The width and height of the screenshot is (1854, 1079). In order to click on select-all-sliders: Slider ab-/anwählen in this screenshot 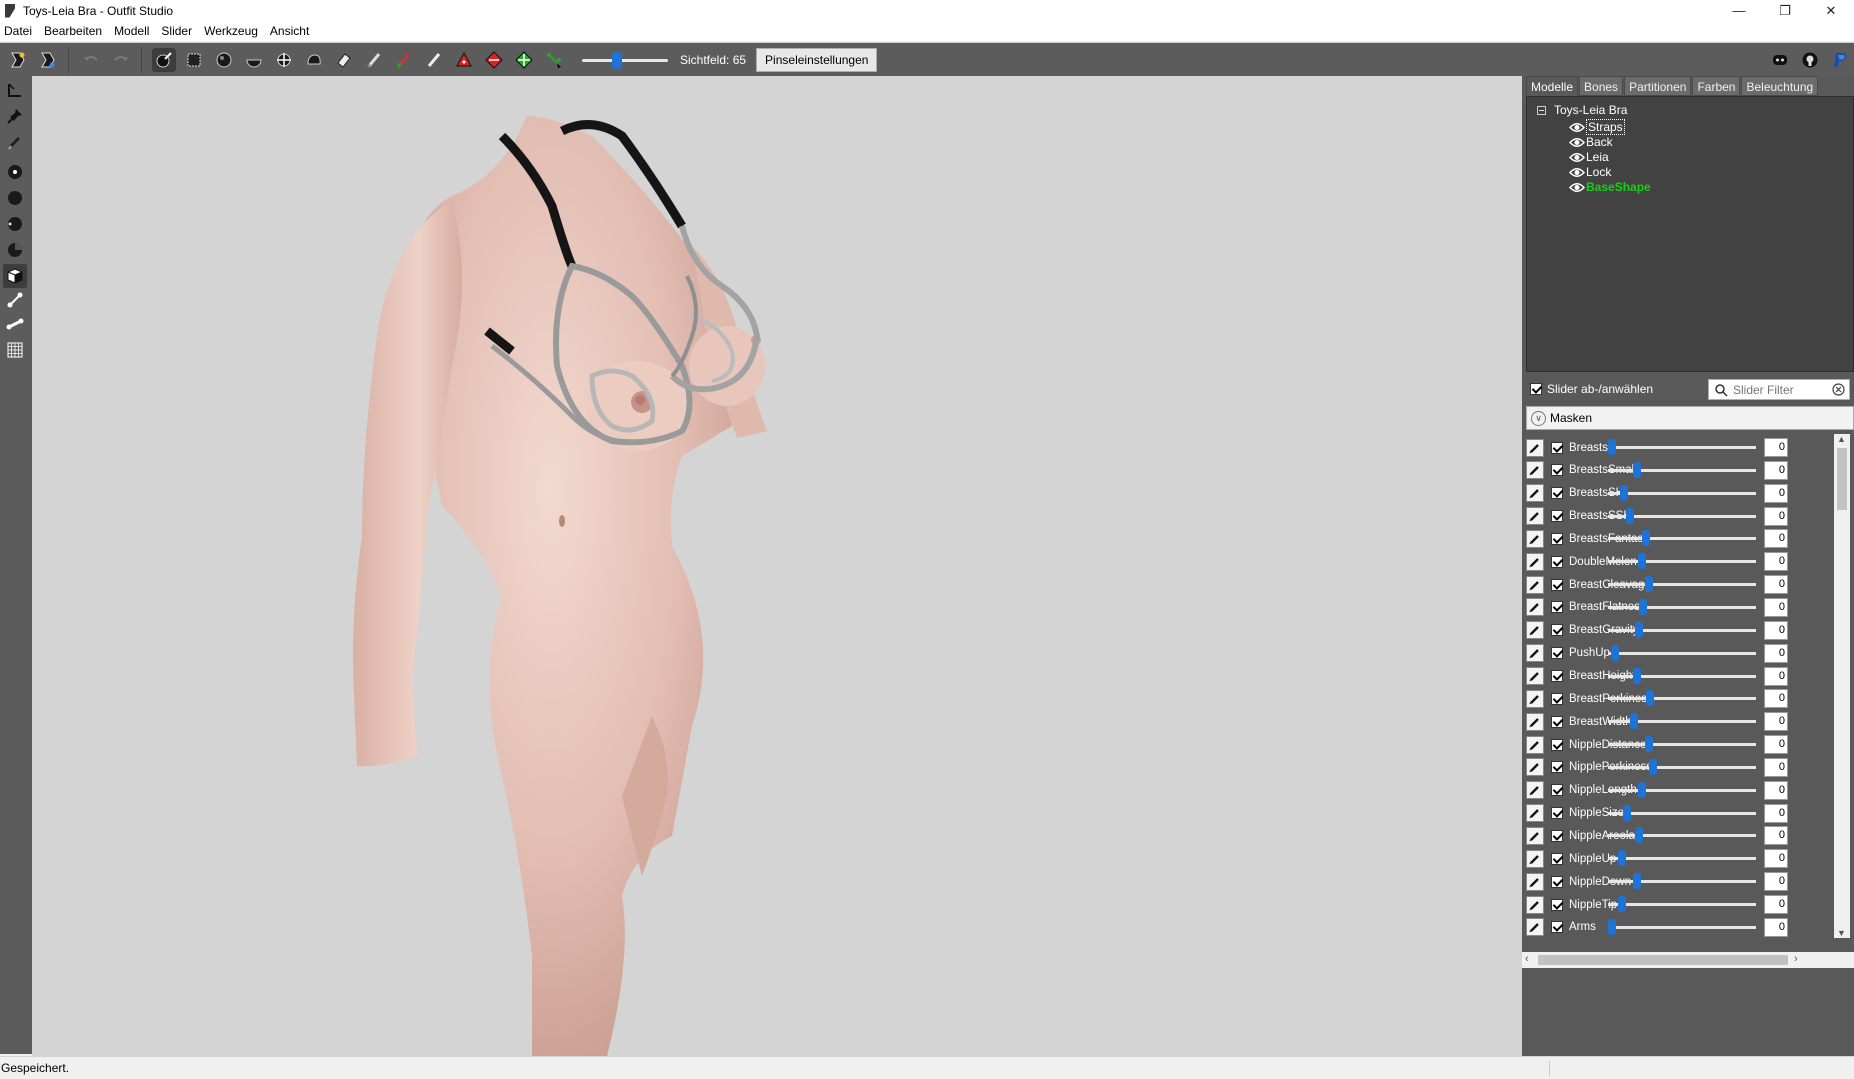, I will do `click(1591, 389)`.